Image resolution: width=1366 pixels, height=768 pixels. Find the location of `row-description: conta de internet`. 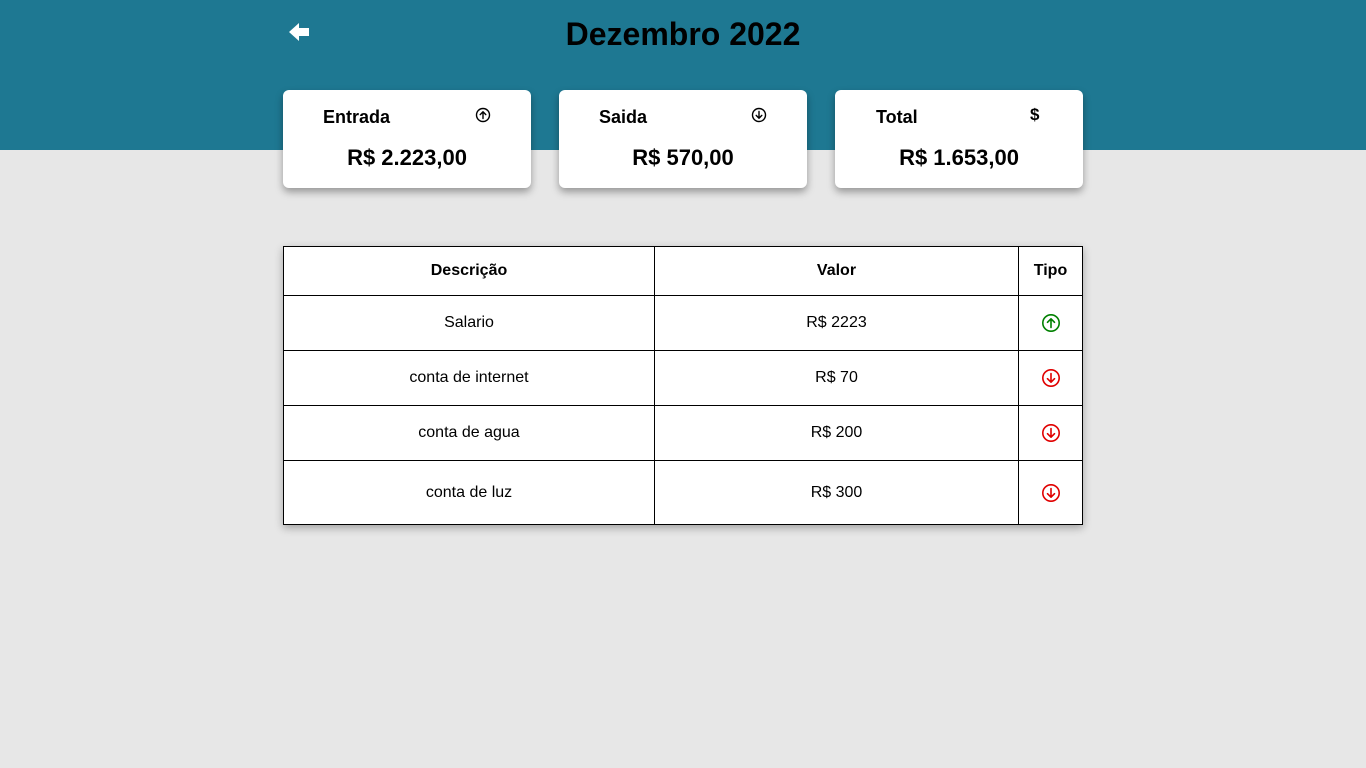

row-description: conta de internet is located at coordinates (469, 378).